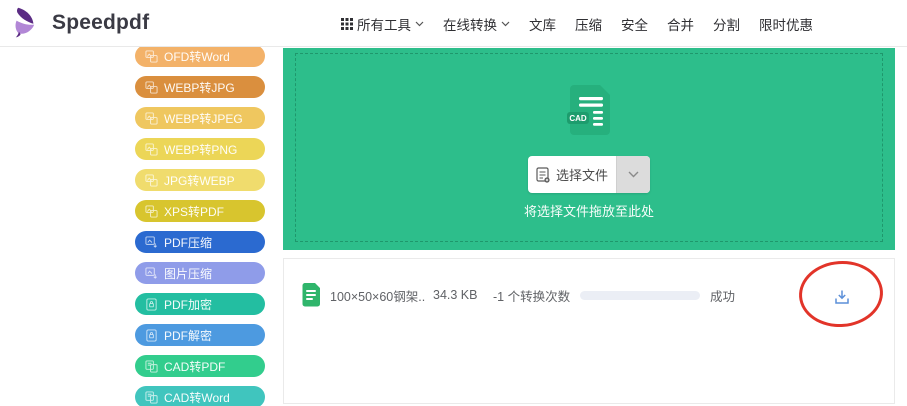  I want to click on select-file-button-group: 选择文件, so click(589, 174).